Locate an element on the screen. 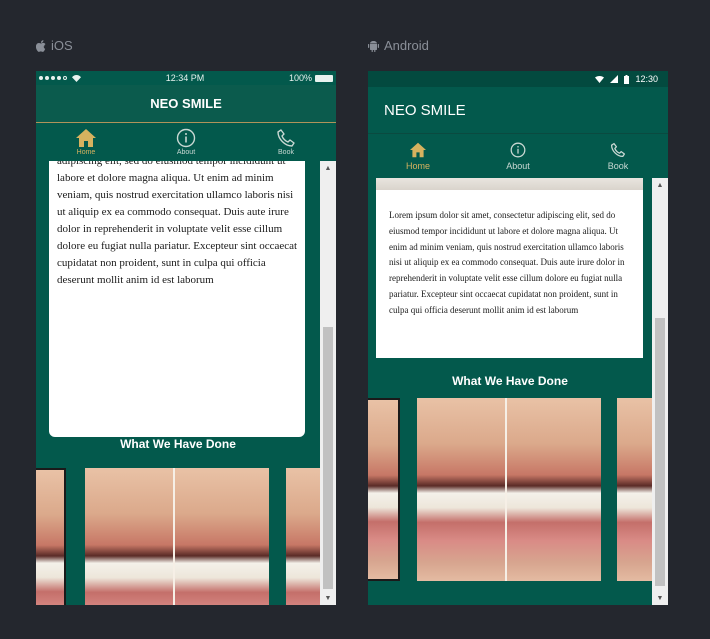  battery-indicator: 100% is located at coordinates (311, 78).